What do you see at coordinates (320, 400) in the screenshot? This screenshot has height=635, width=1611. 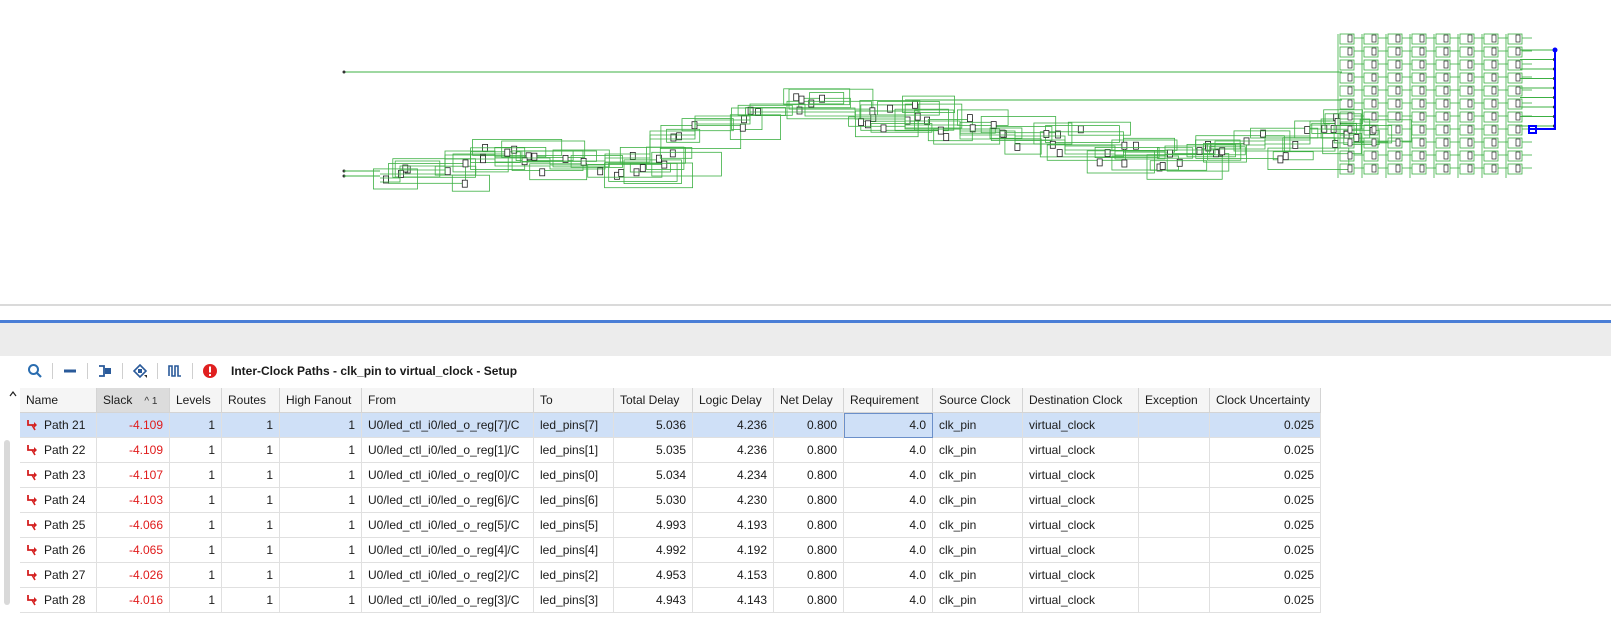 I see `column-header-high-fanout: High Fanout` at bounding box center [320, 400].